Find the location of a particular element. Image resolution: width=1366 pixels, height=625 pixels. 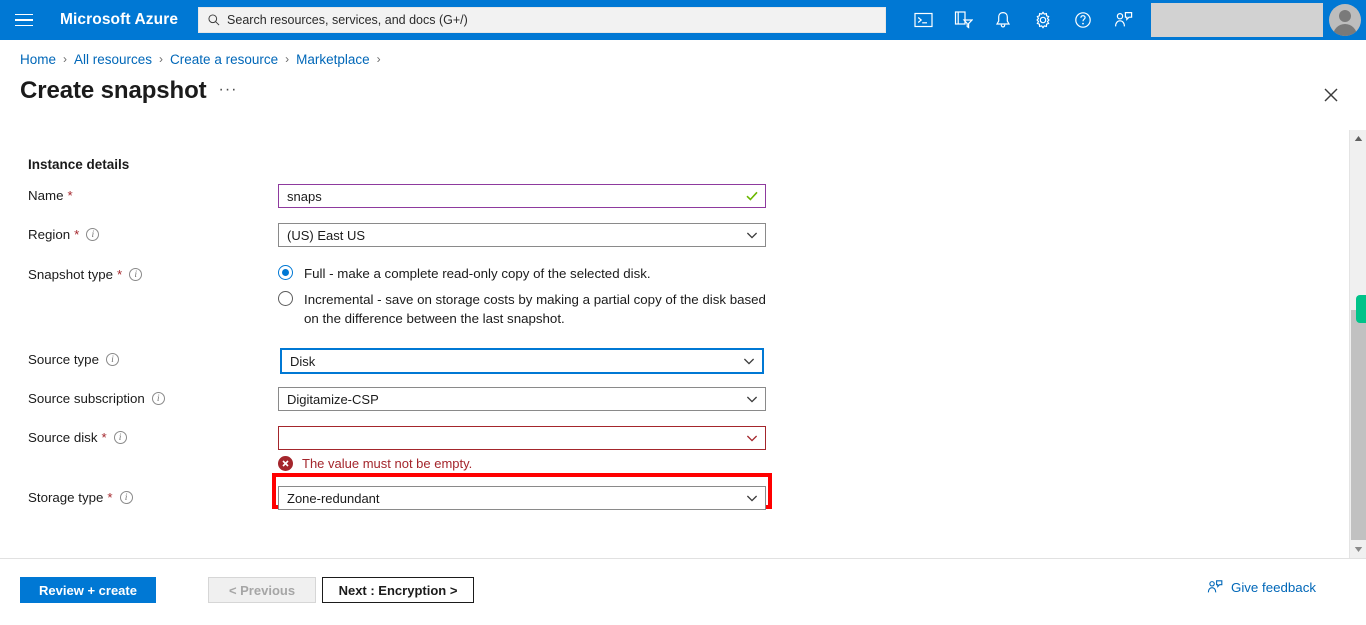

section-title-instance-details: Instance details is located at coordinates (79, 164).